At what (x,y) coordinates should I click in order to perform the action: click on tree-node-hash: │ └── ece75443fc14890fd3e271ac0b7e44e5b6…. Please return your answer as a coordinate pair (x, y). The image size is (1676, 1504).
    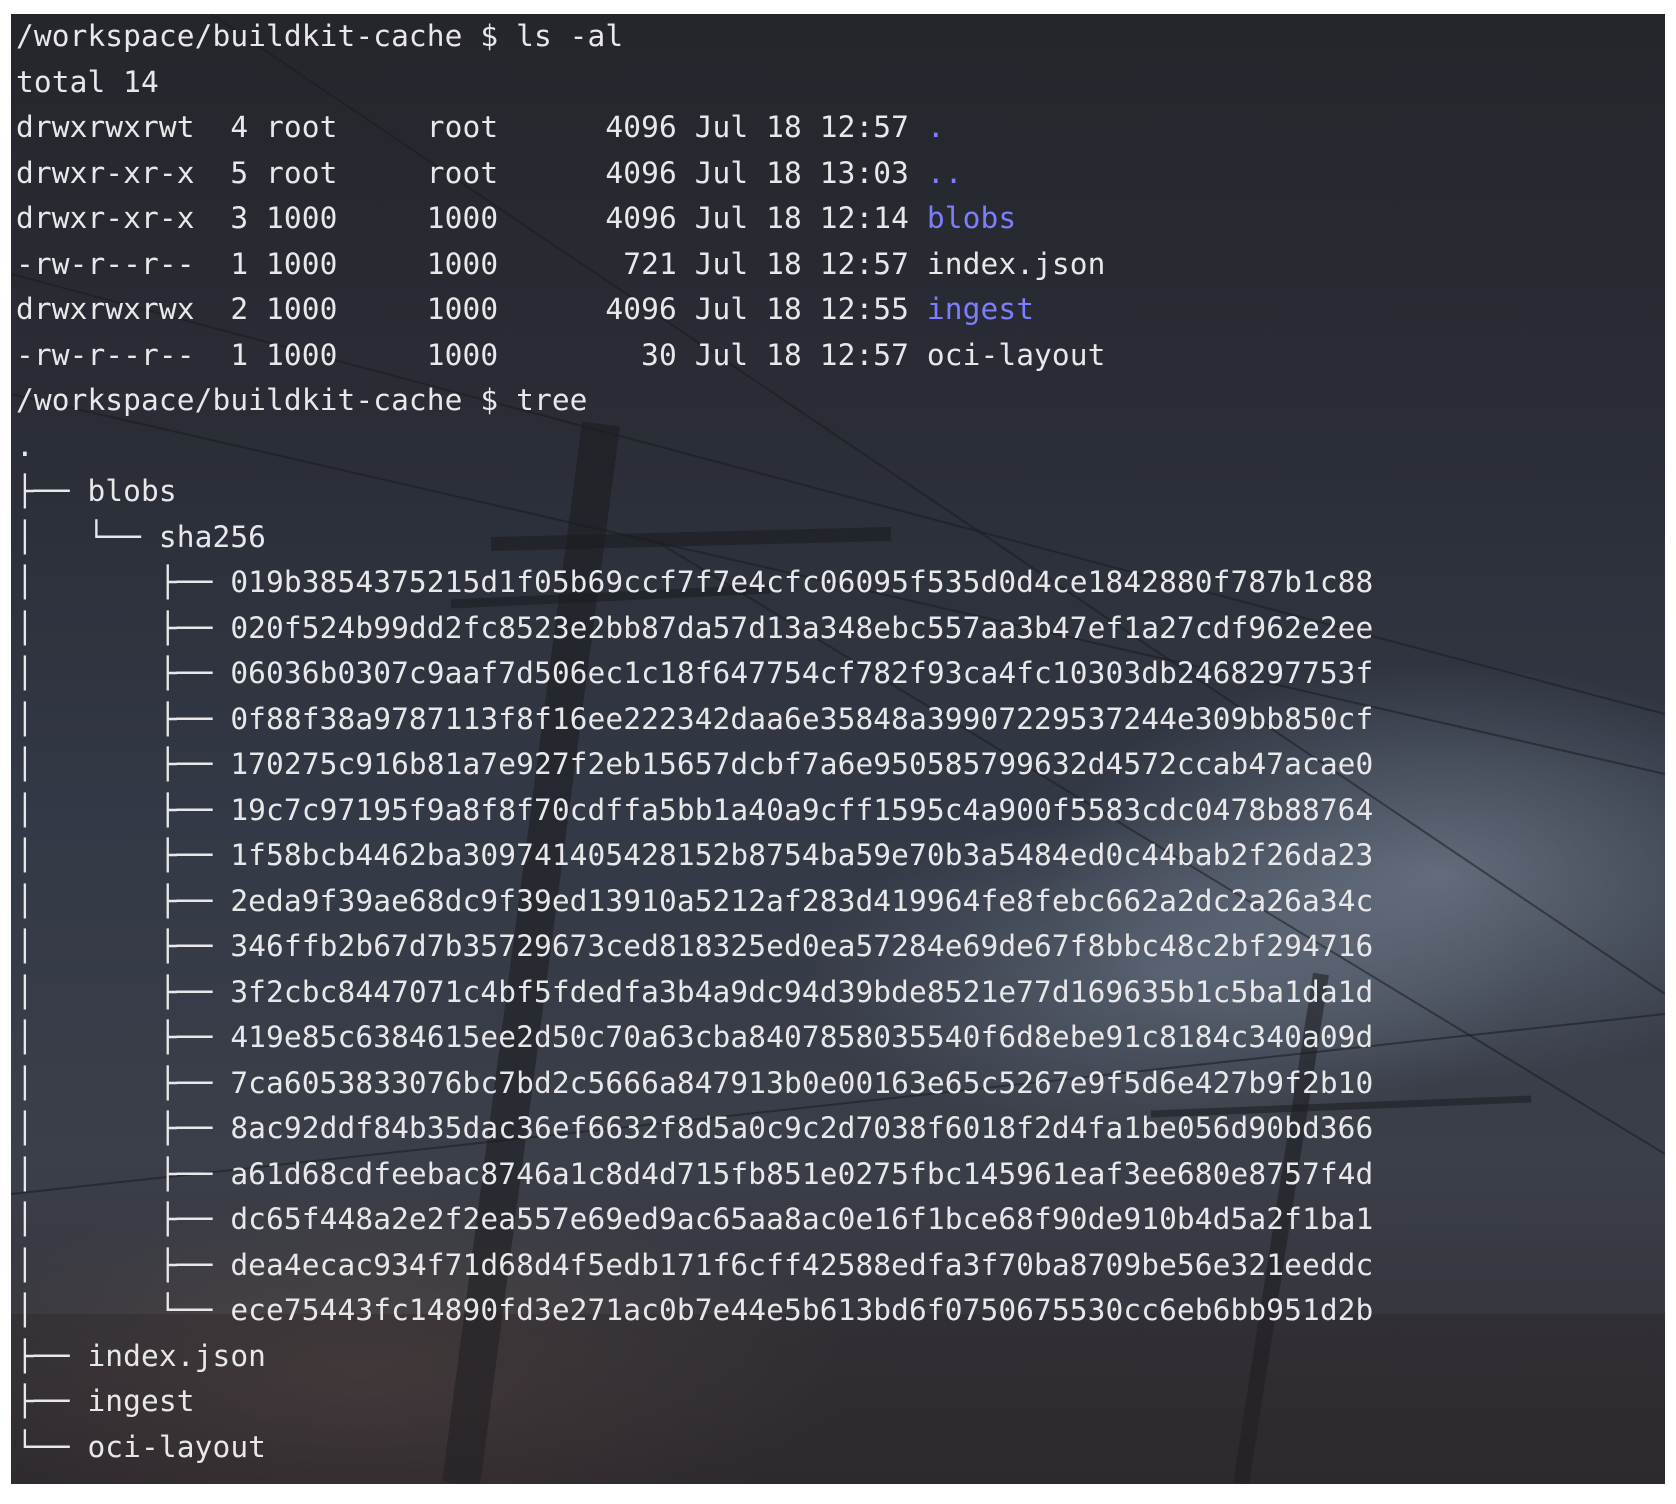
    Looking at the image, I should click on (695, 1310).